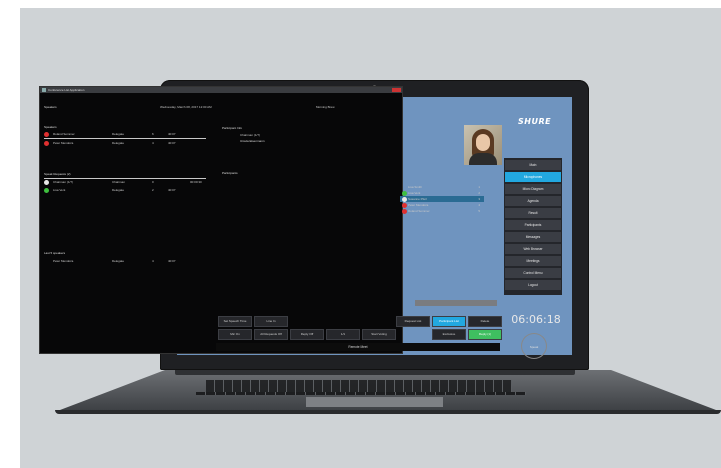 The width and height of the screenshot is (721, 468). I want to click on participant-row-number: 3, so click(479, 199).